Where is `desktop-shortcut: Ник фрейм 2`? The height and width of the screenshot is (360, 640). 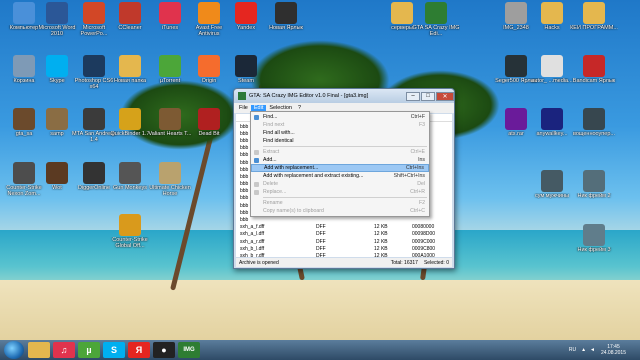
desktop-shortcut: Ник фрейм 2 is located at coordinates (594, 184).